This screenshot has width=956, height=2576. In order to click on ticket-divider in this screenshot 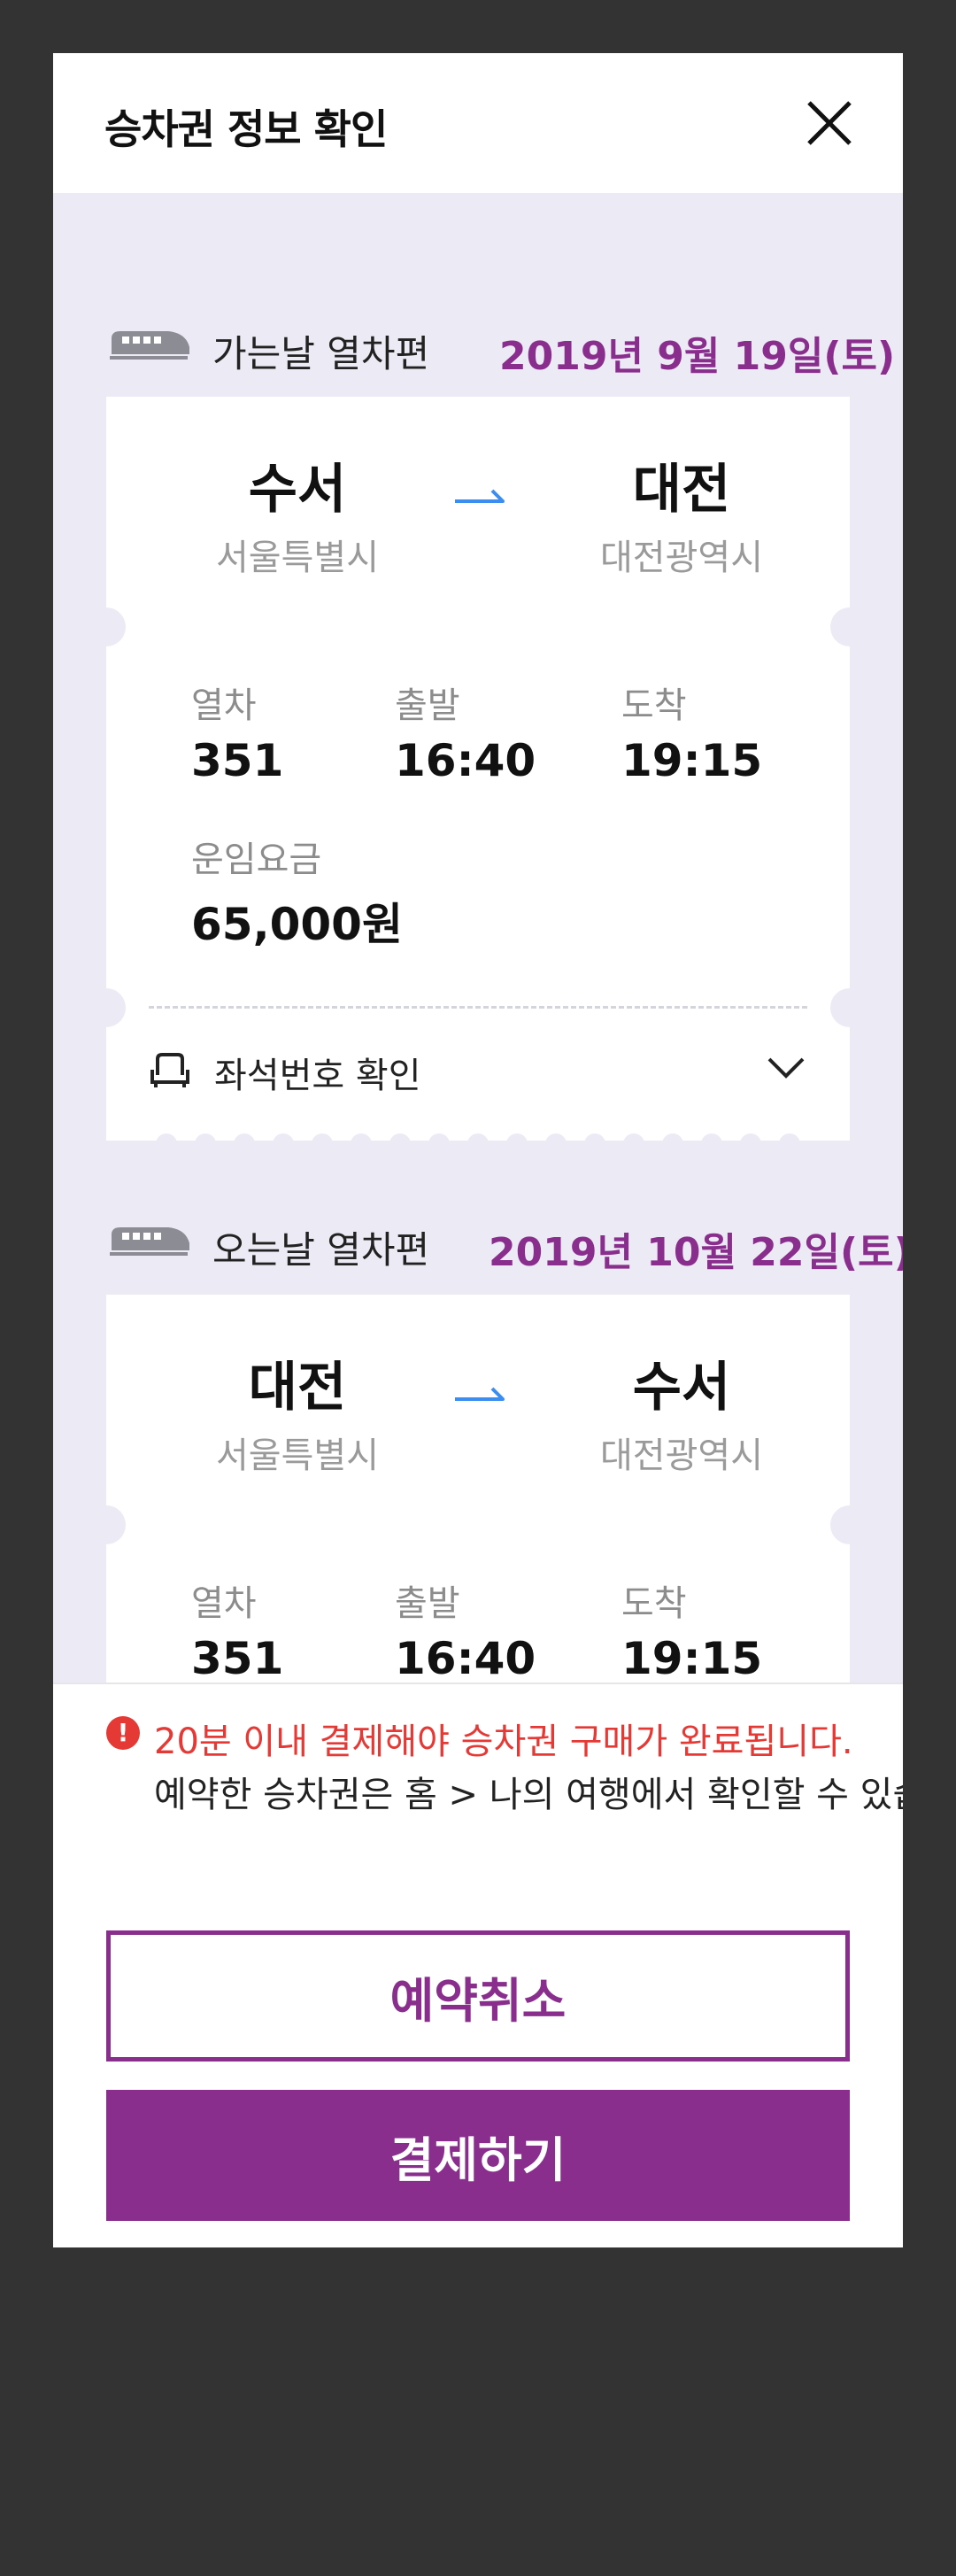, I will do `click(478, 1007)`.